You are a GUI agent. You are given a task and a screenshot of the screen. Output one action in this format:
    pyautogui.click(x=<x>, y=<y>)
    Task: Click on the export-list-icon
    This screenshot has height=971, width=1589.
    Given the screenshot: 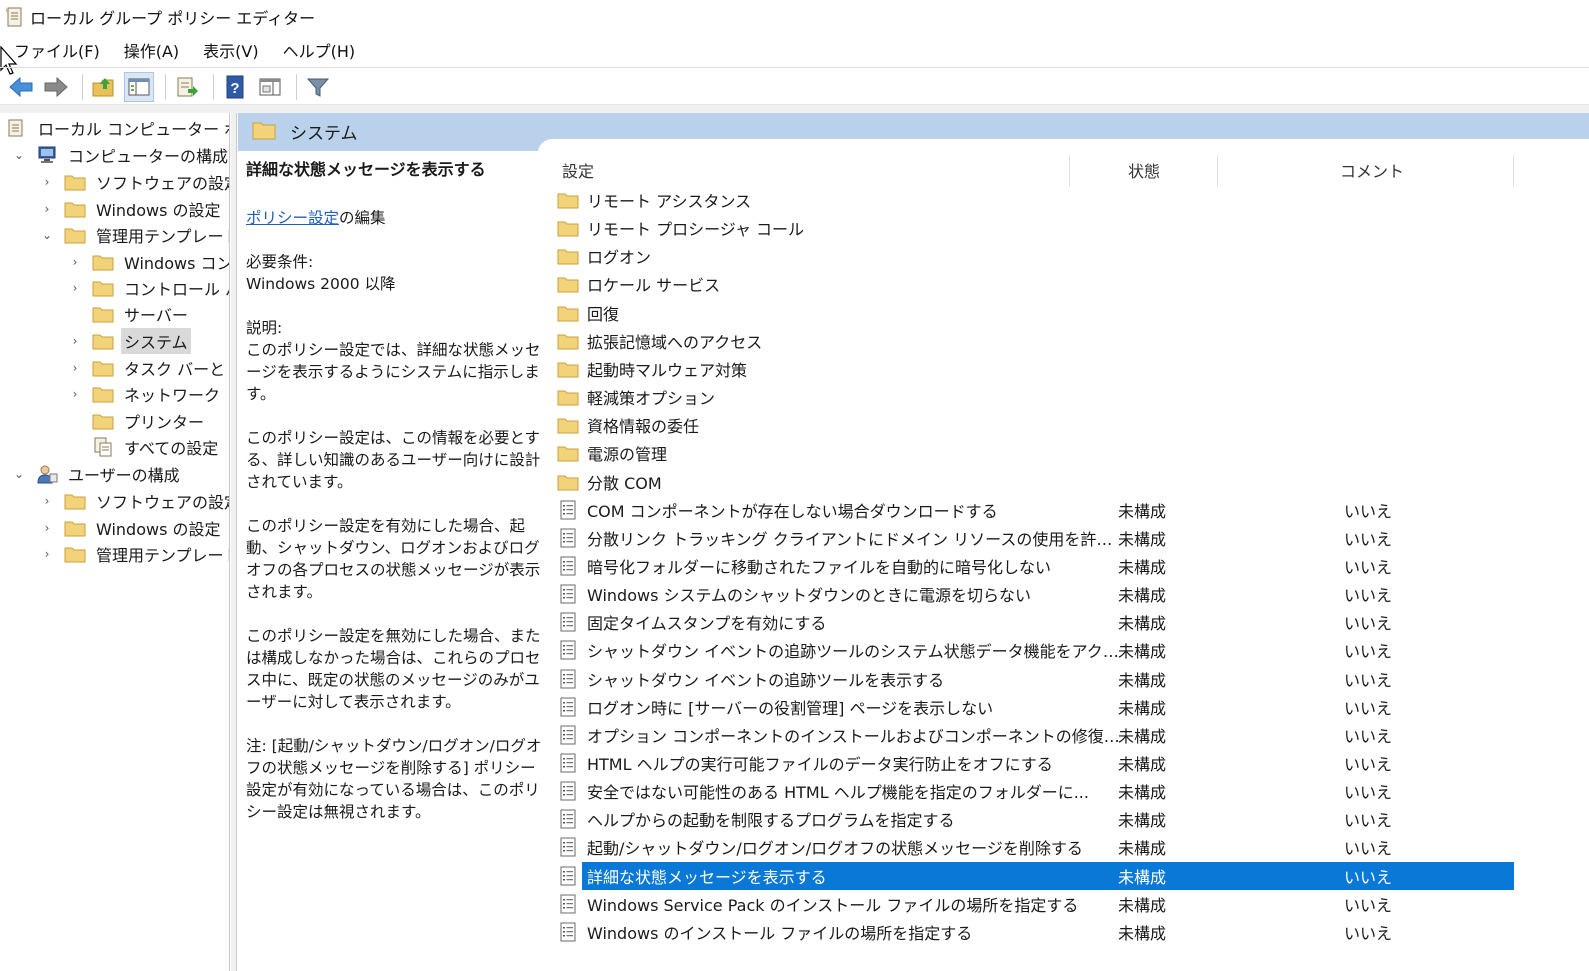 What is the action you would take?
    pyautogui.click(x=187, y=87)
    